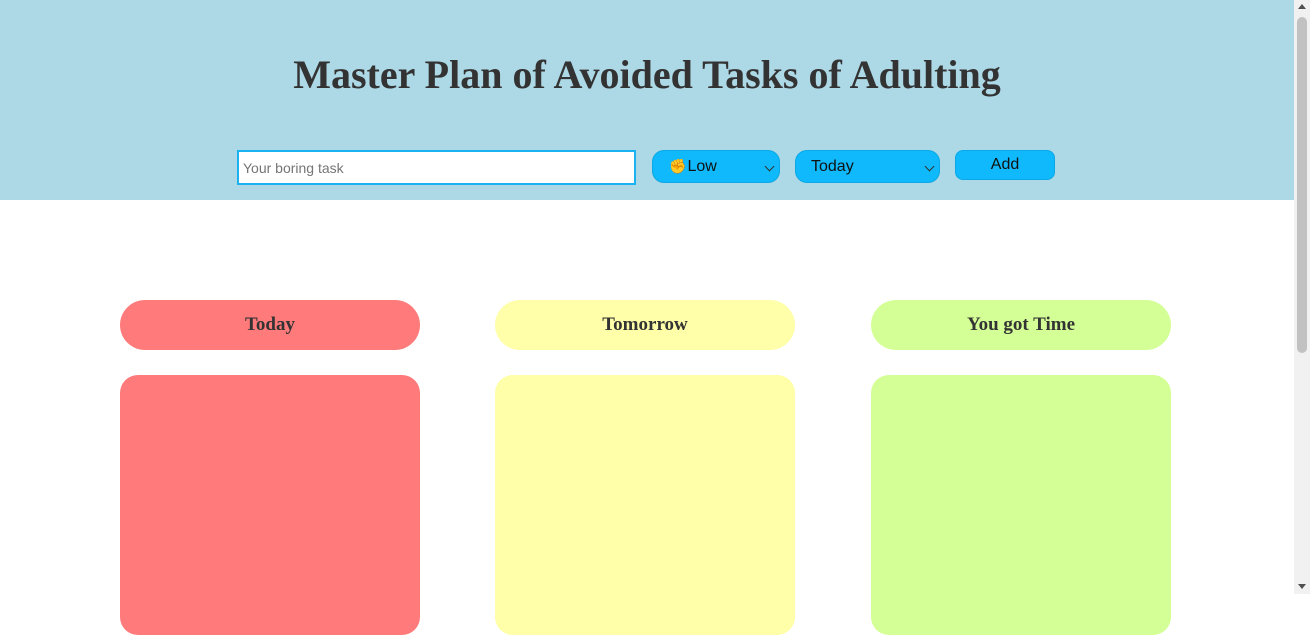 Image resolution: width=1310 pixels, height=635 pixels. I want to click on add-button: Add, so click(1005, 165).